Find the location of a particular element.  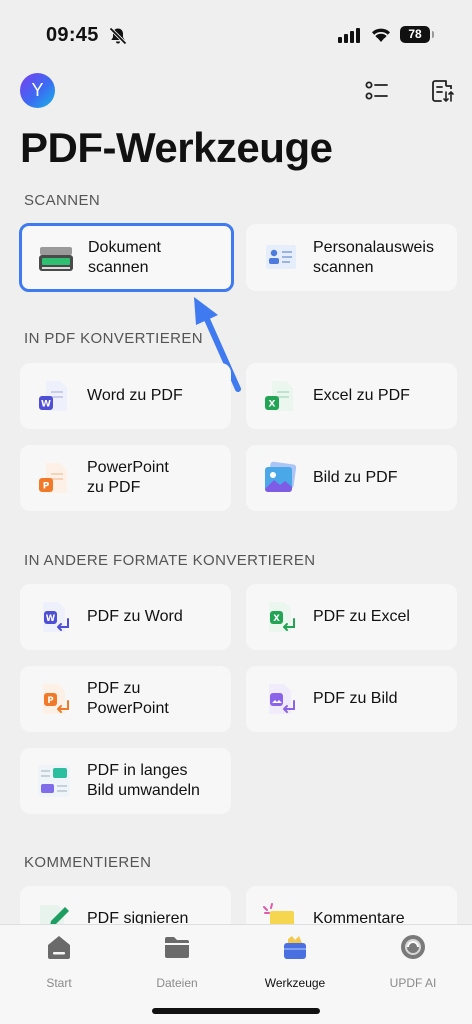

scanner-icon is located at coordinates (56, 259).